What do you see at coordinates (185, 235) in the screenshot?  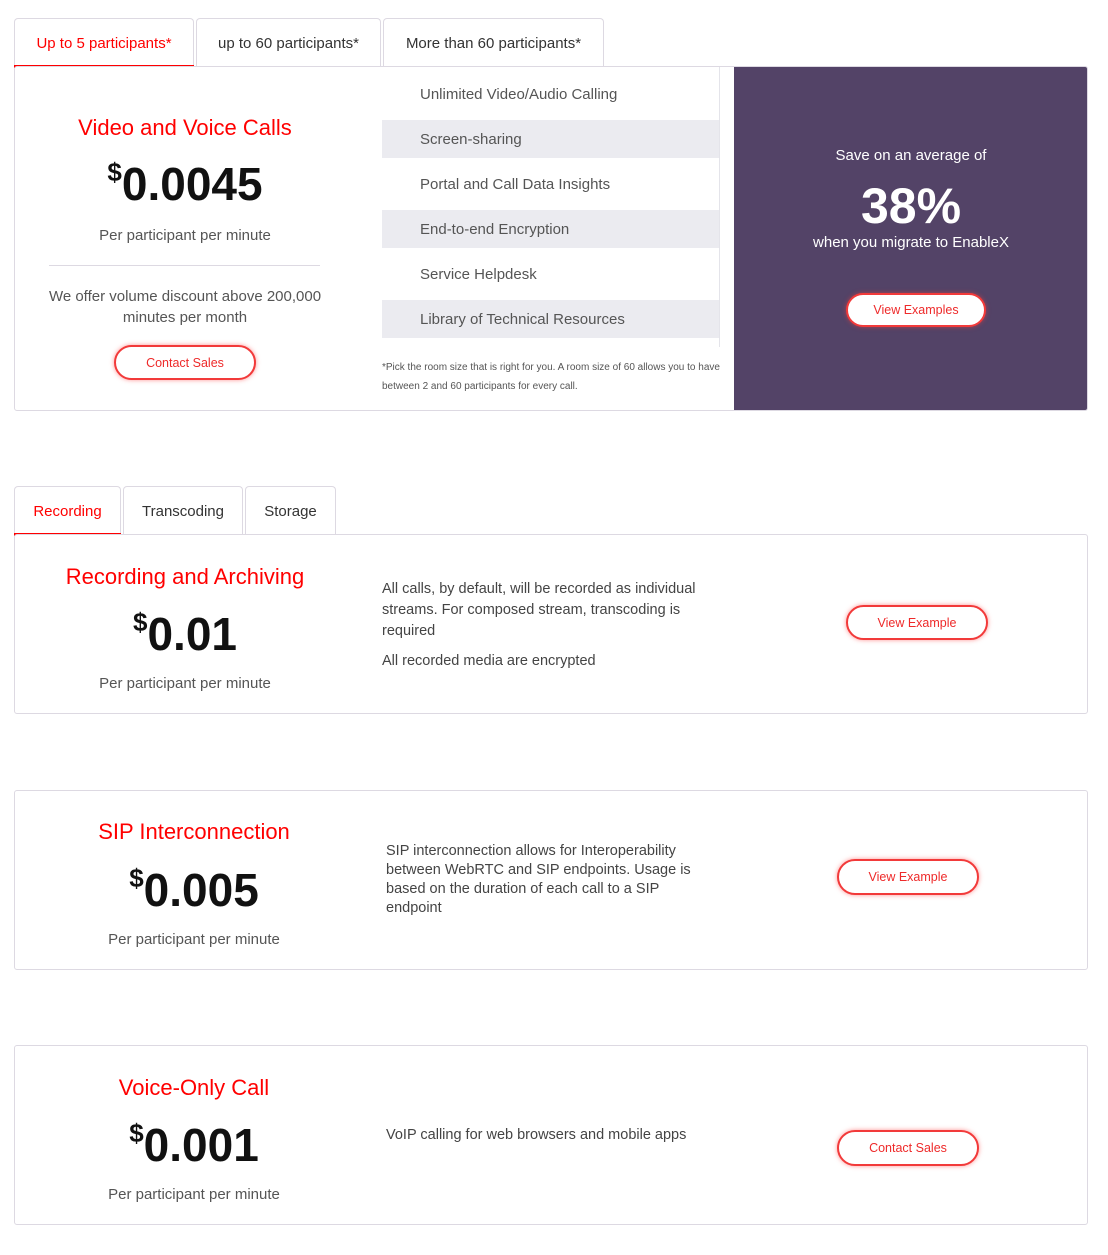 I see `video-voice-unit: Per participant per minute` at bounding box center [185, 235].